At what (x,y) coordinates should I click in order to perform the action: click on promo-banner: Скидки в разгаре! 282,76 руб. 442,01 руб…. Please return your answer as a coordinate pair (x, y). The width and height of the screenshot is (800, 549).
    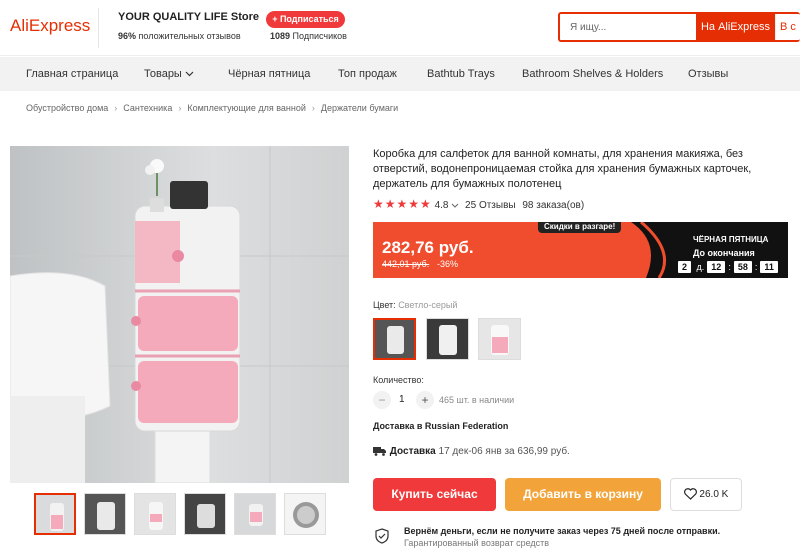
    Looking at the image, I should click on (580, 250).